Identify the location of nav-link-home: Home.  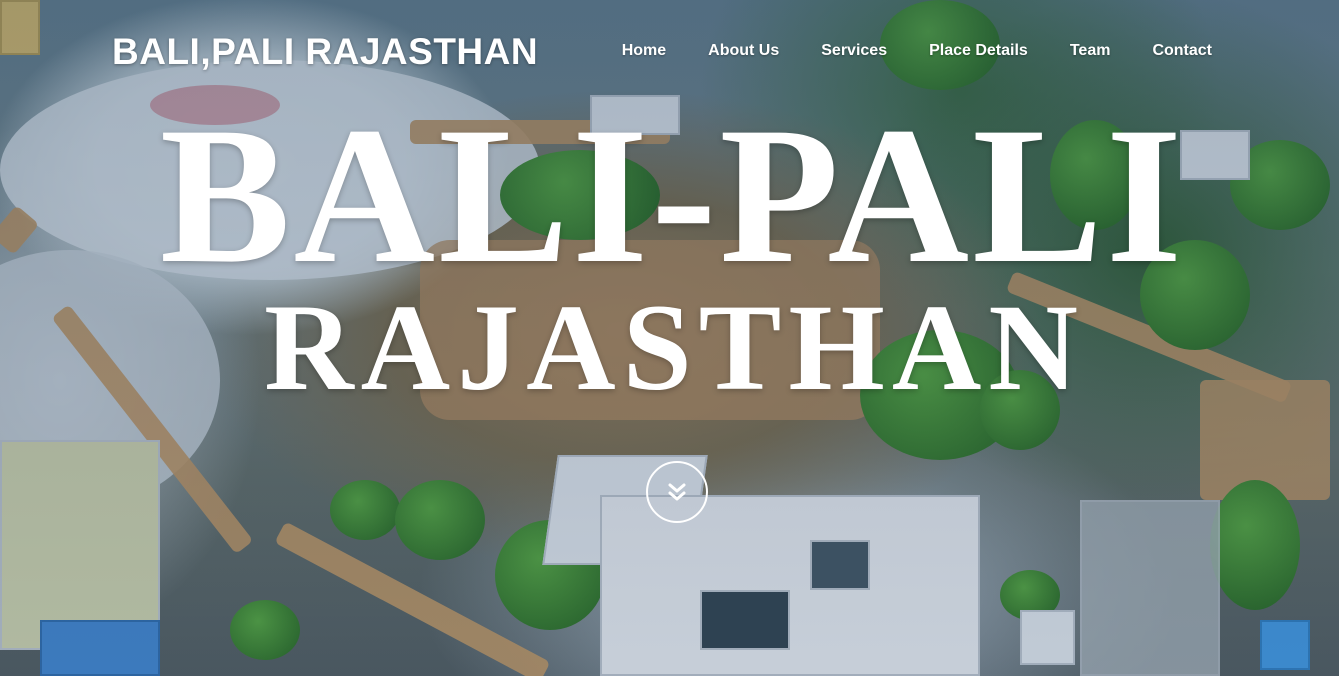
(644, 50).